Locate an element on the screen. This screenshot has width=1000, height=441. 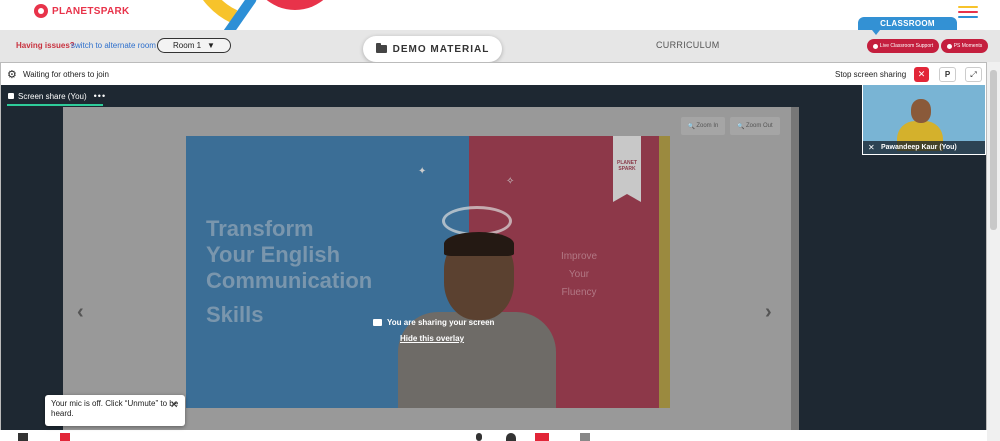
slide-side-text: Improve Your Fluency is located at coordinates (579, 275).